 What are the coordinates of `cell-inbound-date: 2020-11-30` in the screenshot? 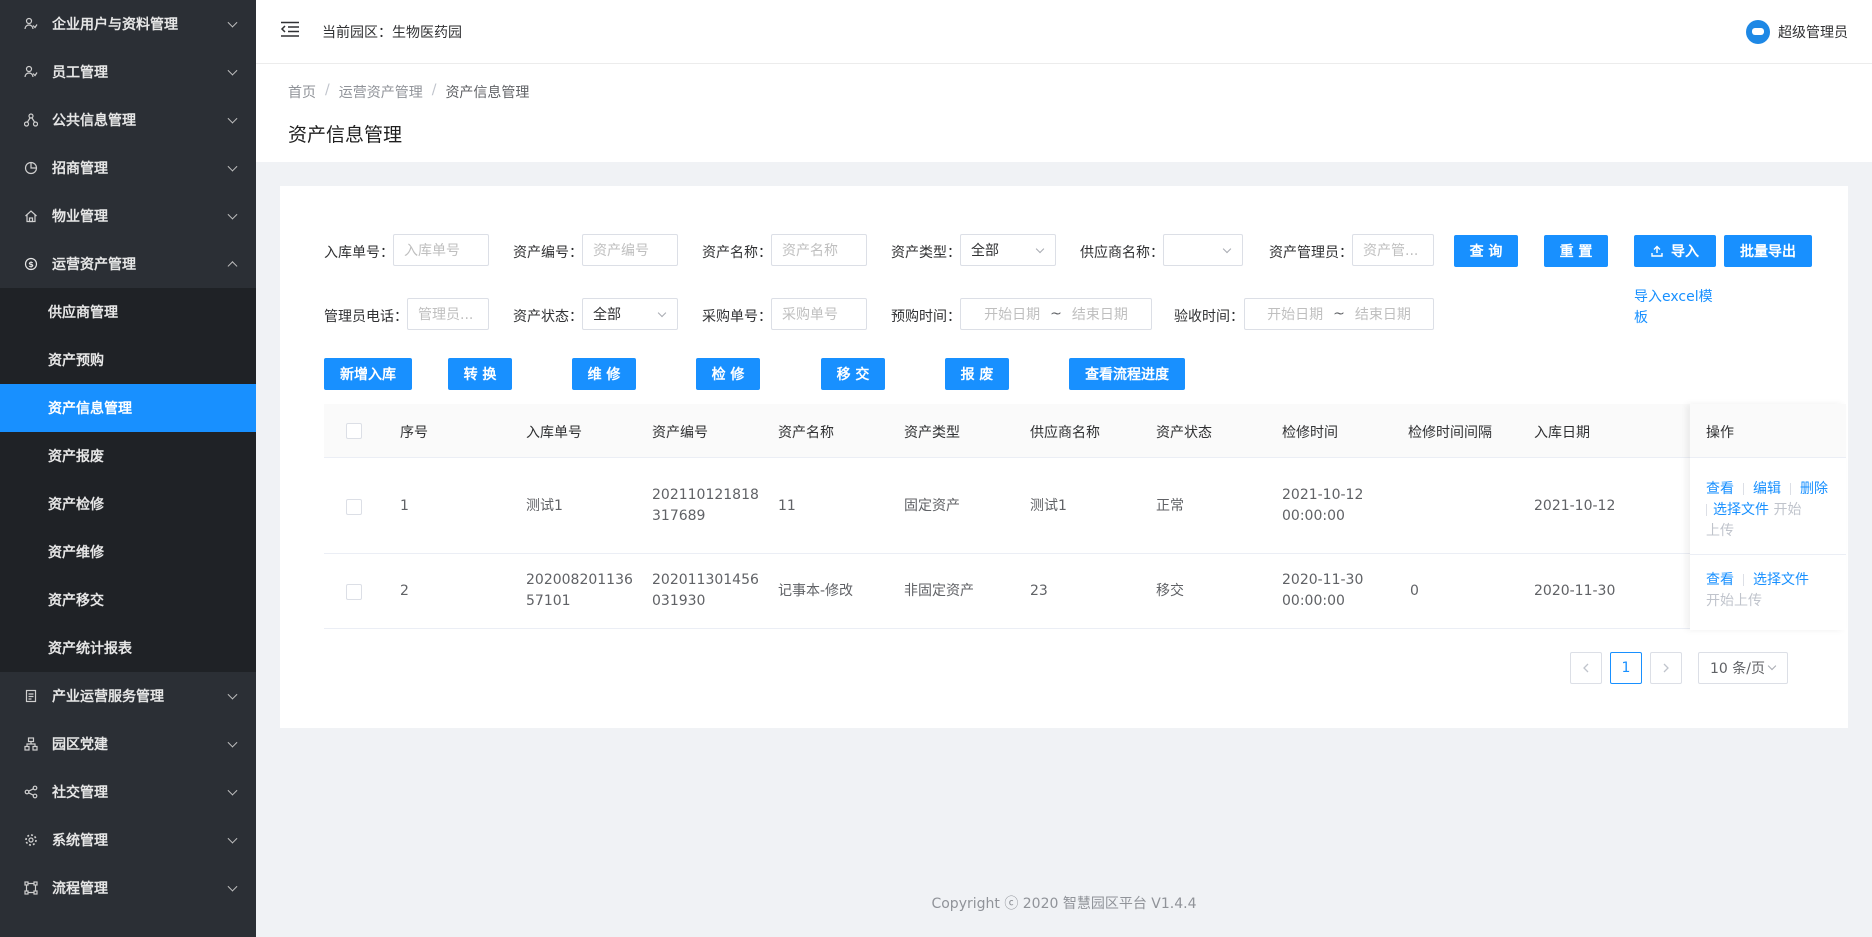 It's located at (1575, 591).